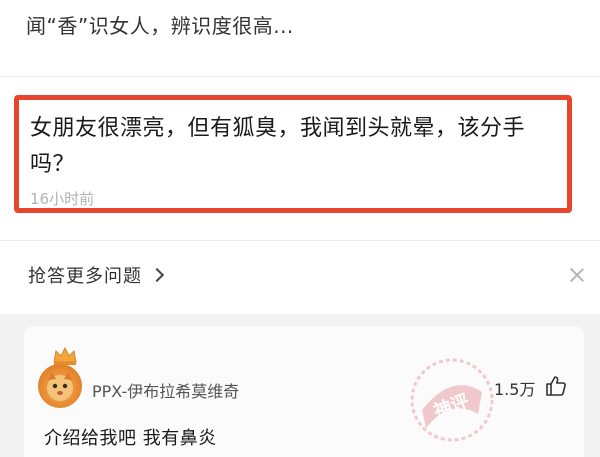 The image size is (600, 457). I want to click on close-icon, so click(577, 275).